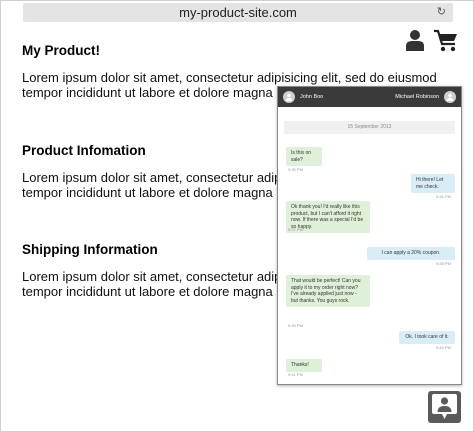  Describe the element at coordinates (304, 365) in the screenshot. I see `chat-message-customer: Thanks!` at that location.